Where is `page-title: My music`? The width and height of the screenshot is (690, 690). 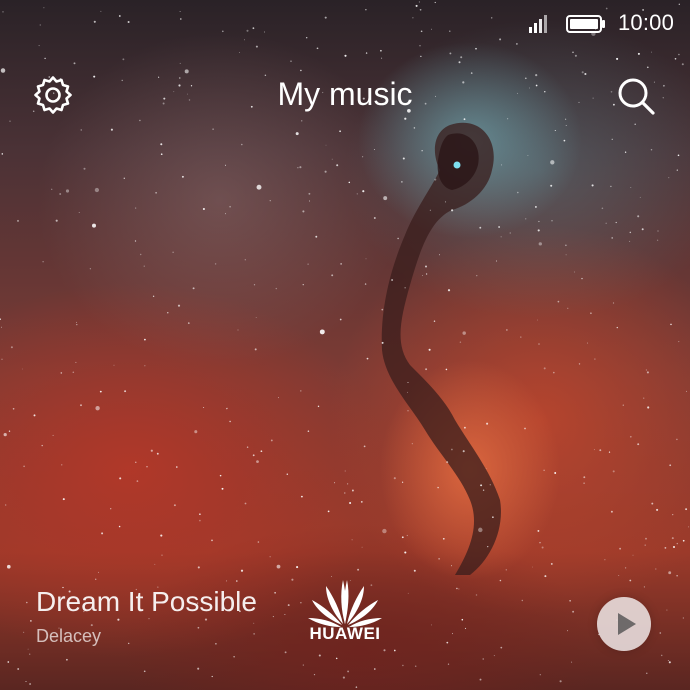 page-title: My music is located at coordinates (345, 94).